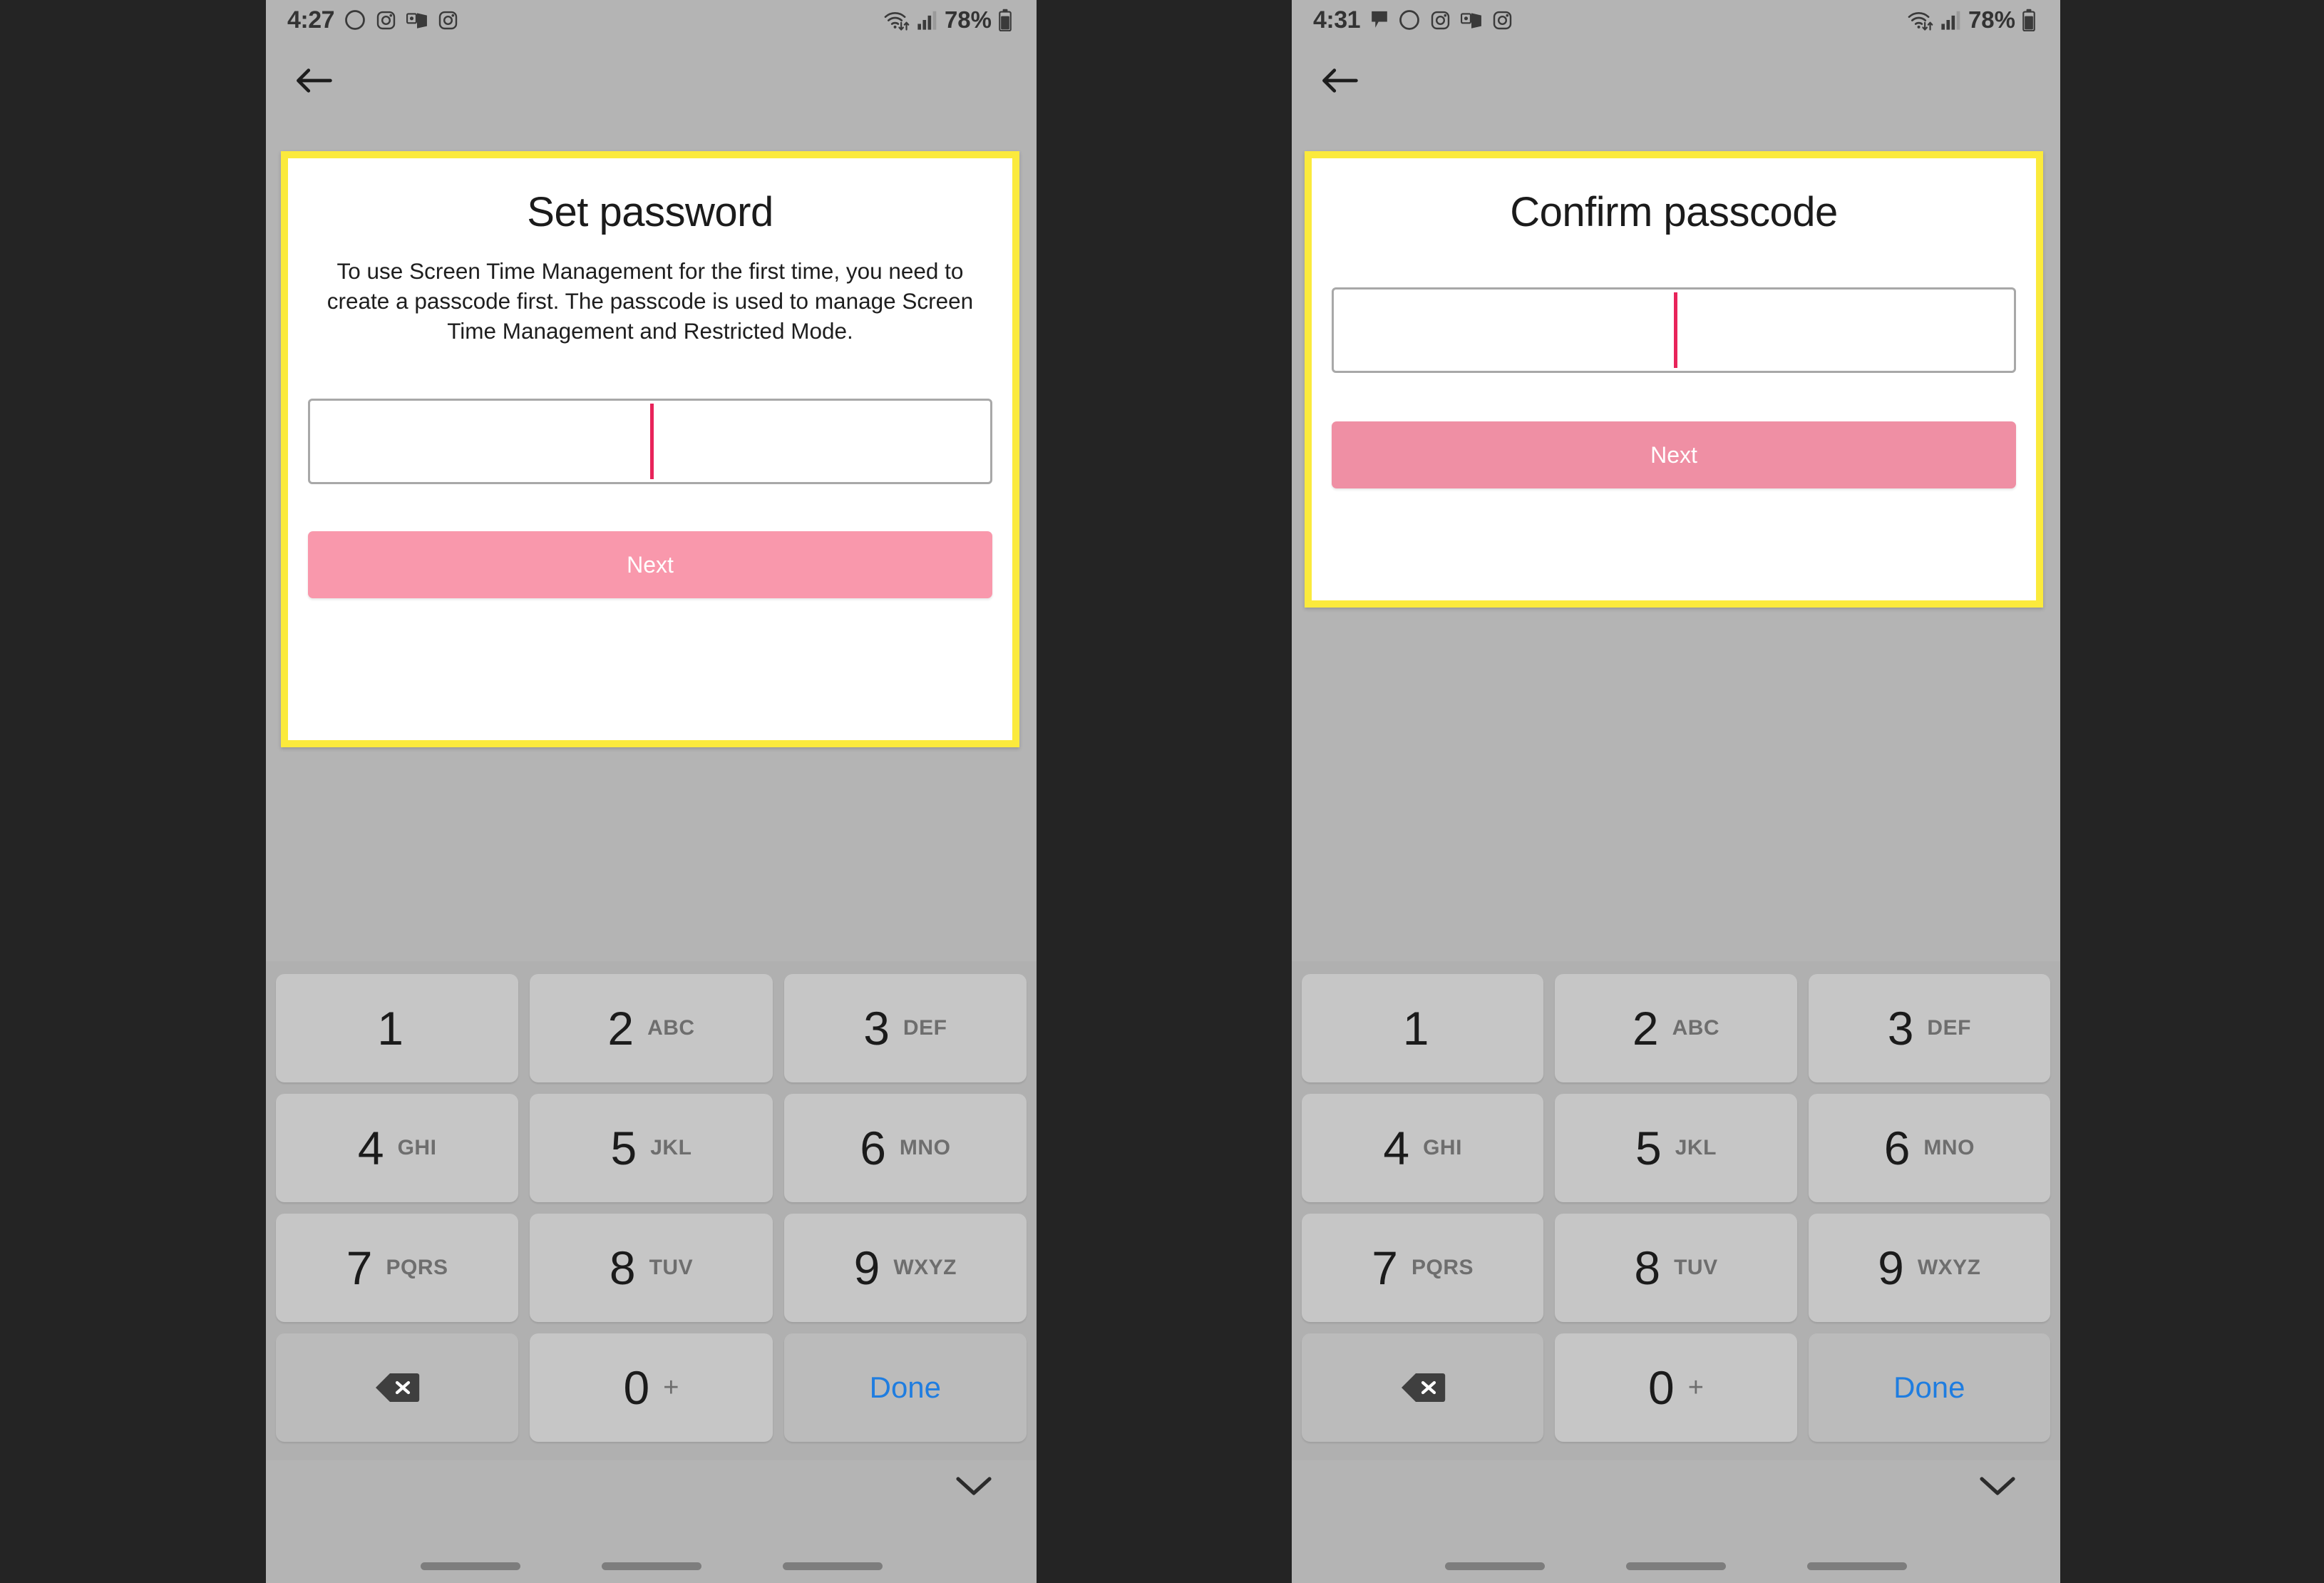 This screenshot has width=2324, height=1583. Describe the element at coordinates (1674, 212) in the screenshot. I see `page-title: Confirm passcode` at that location.